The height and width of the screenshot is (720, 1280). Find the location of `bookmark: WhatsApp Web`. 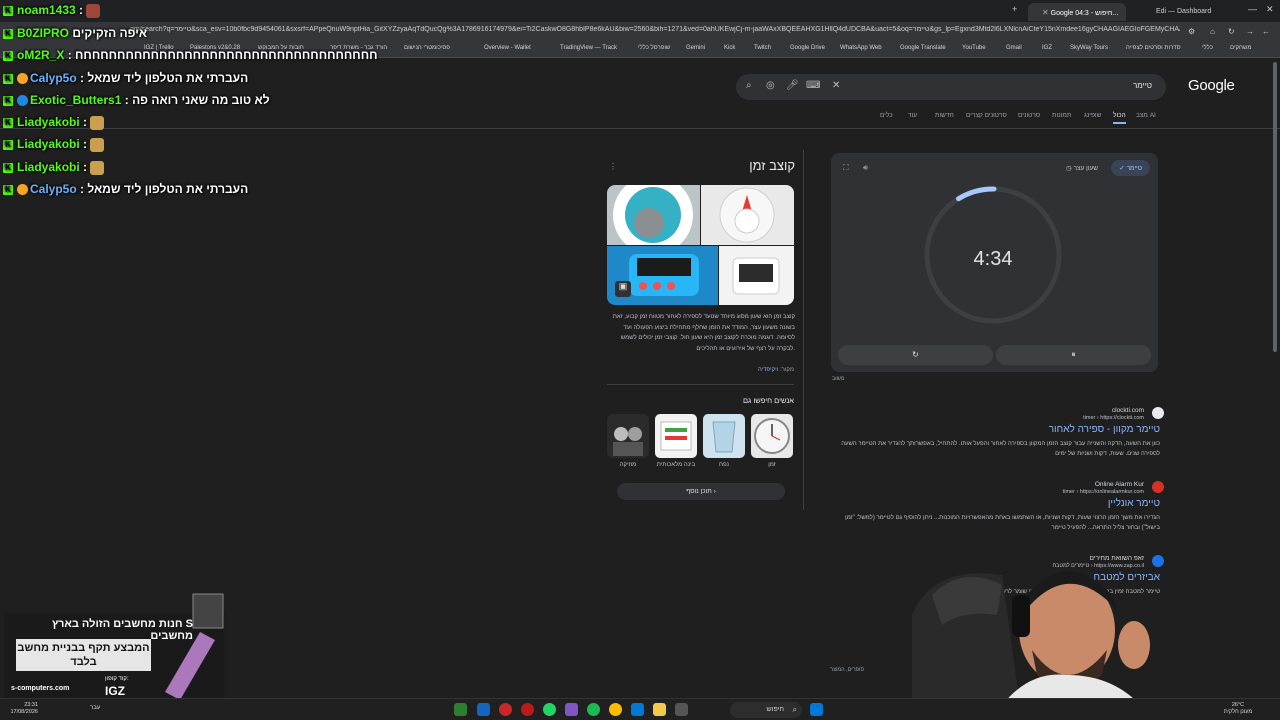

bookmark: WhatsApp Web is located at coordinates (861, 48).